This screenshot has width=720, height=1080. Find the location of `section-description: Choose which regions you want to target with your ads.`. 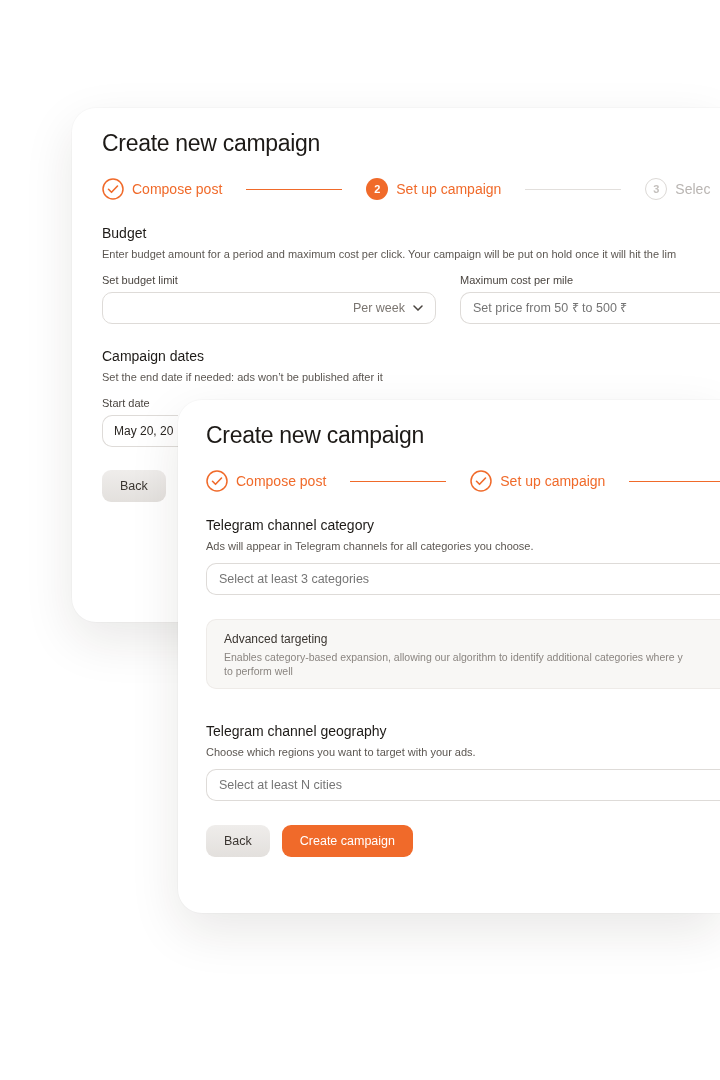

section-description: Choose which regions you want to target with your ads. is located at coordinates (341, 752).